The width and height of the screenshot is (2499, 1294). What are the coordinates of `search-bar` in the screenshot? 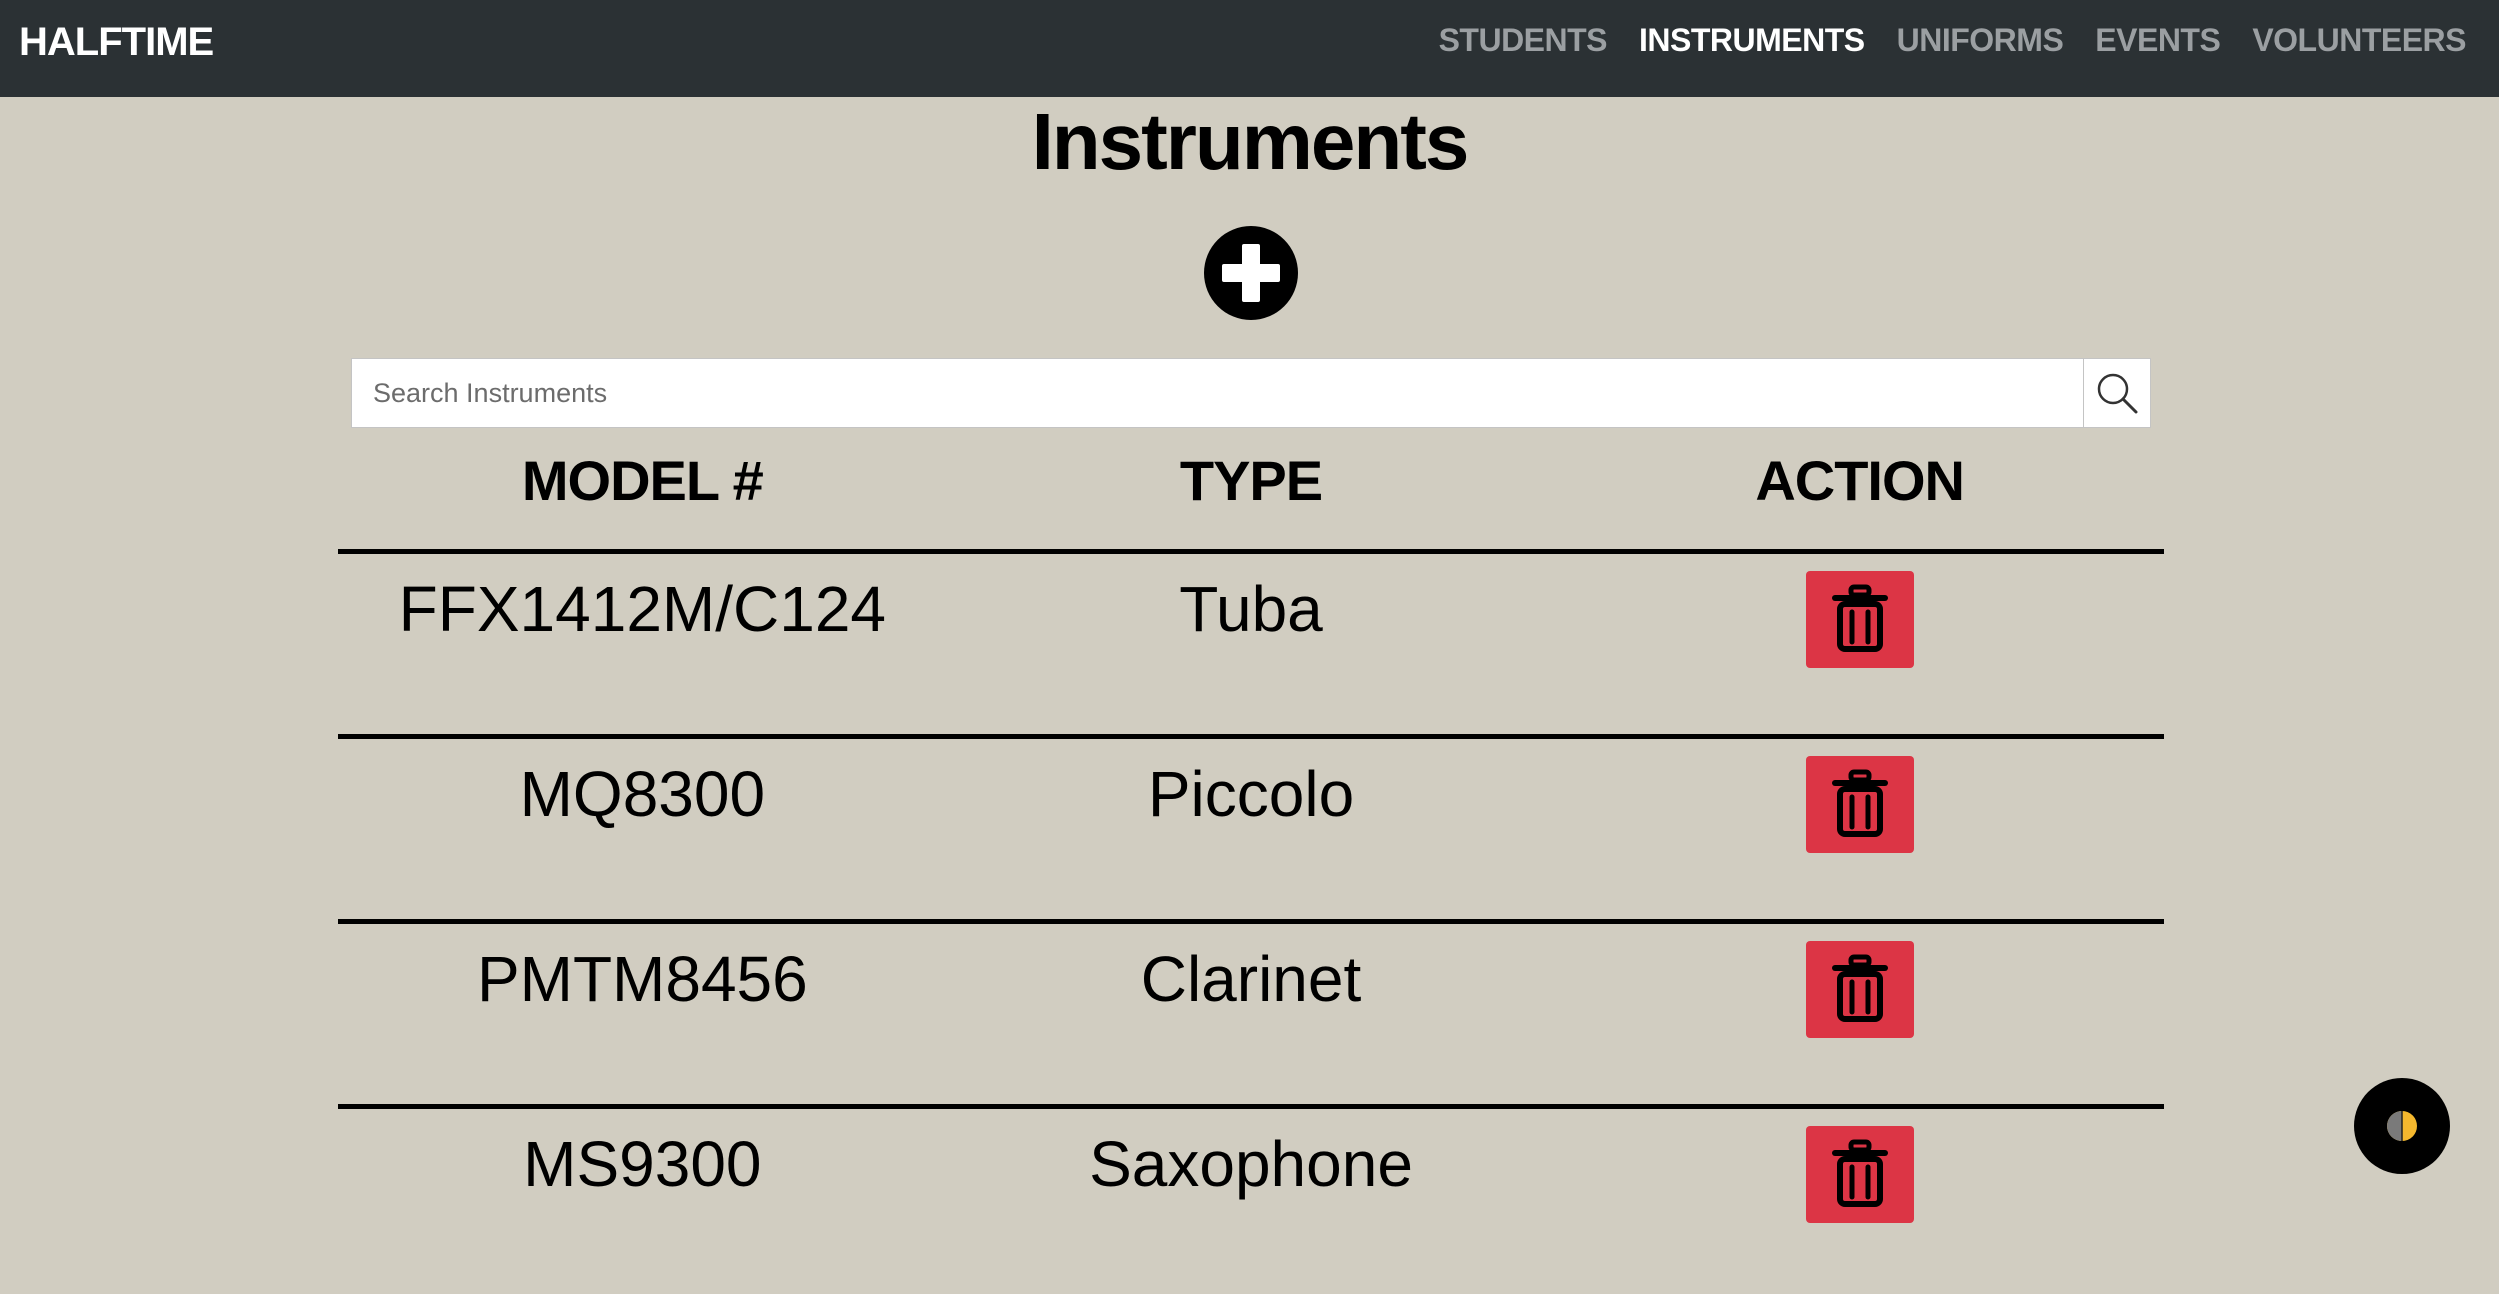 It's located at (1251, 393).